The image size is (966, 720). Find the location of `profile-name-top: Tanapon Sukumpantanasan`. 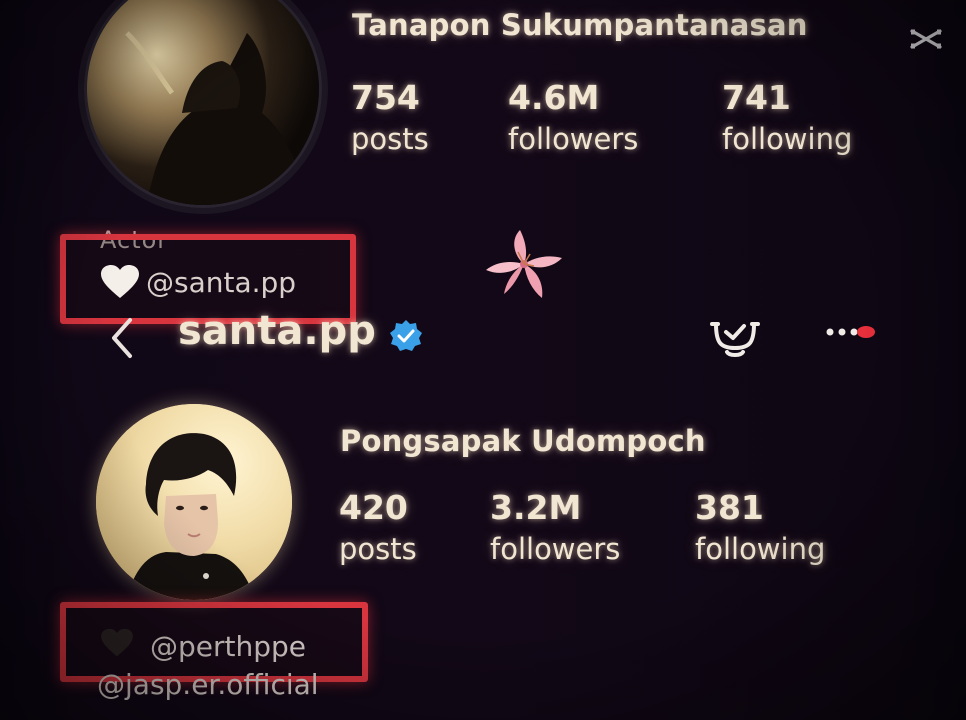

profile-name-top: Tanapon Sukumpantanasan is located at coordinates (580, 25).